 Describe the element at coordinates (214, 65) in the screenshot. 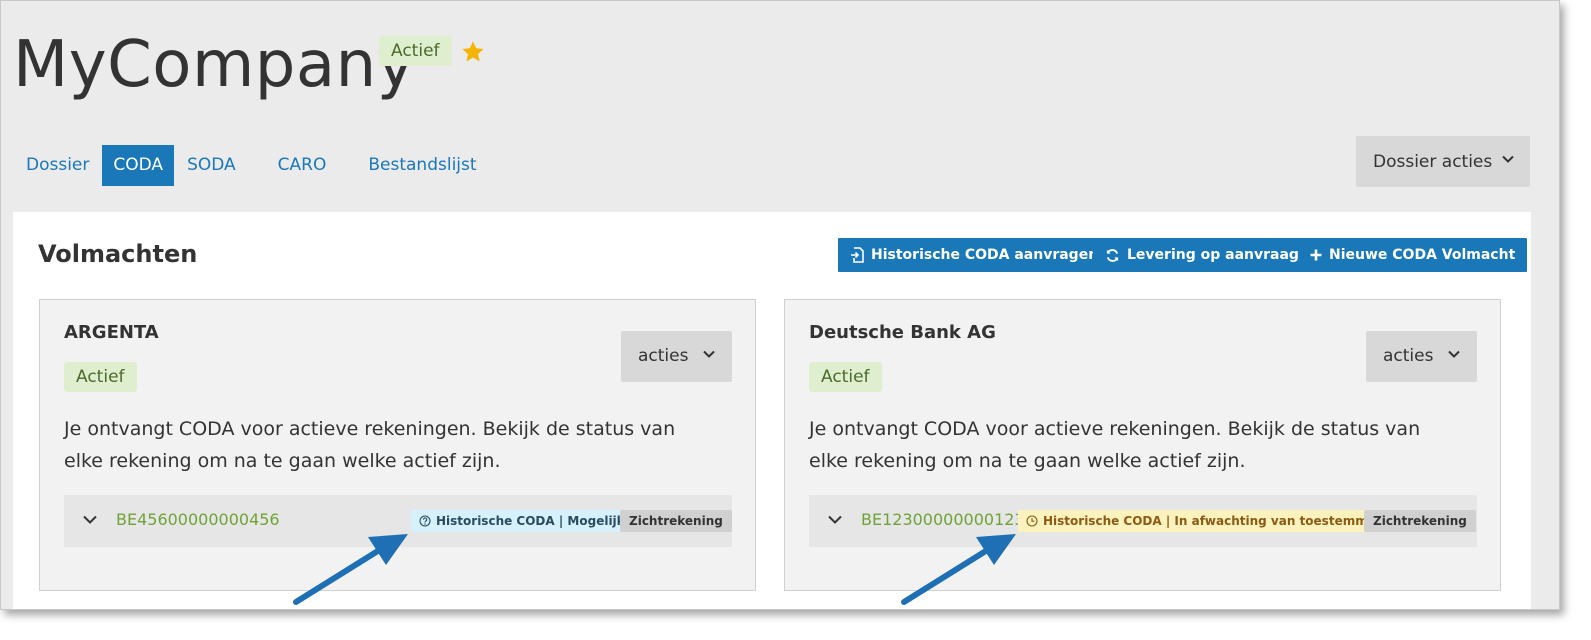

I see `page-title: MyCompany` at that location.